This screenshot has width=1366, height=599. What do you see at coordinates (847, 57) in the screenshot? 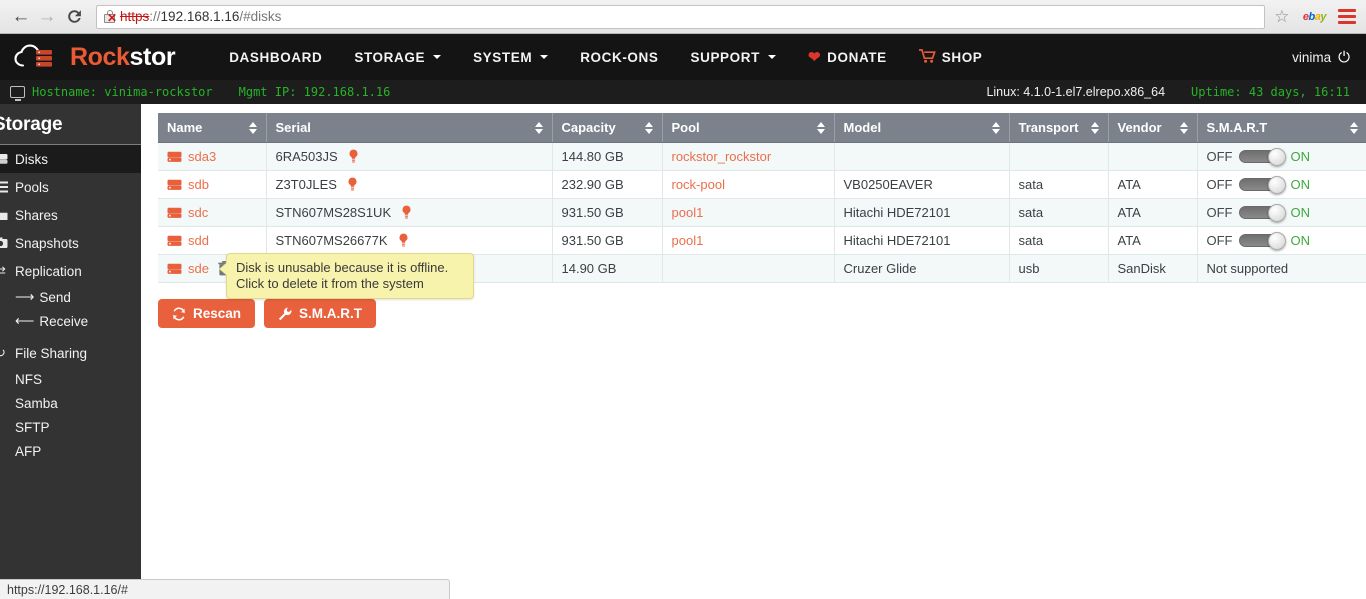
I see `nav-item-donate: ❤ DONATE` at bounding box center [847, 57].